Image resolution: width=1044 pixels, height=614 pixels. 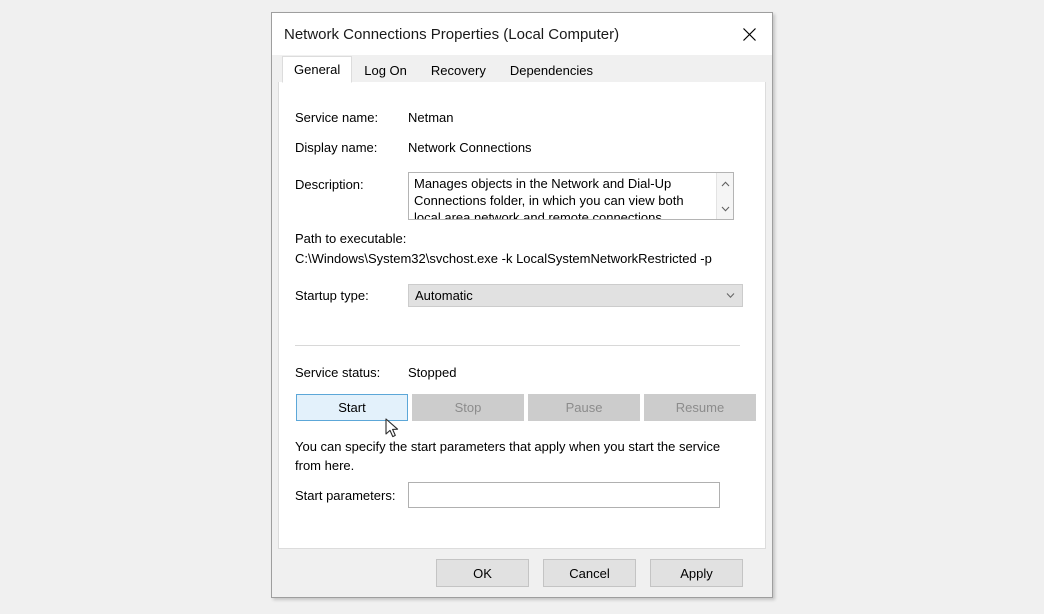 I want to click on service-name-label: Service name:, so click(x=337, y=117).